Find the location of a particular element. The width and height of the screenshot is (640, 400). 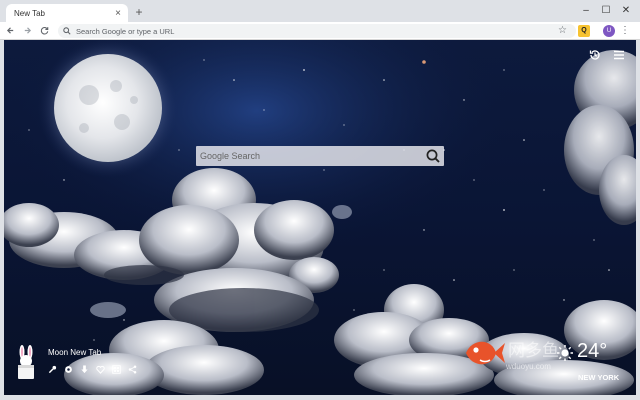

app-name: Moon New Tab is located at coordinates (75, 352).